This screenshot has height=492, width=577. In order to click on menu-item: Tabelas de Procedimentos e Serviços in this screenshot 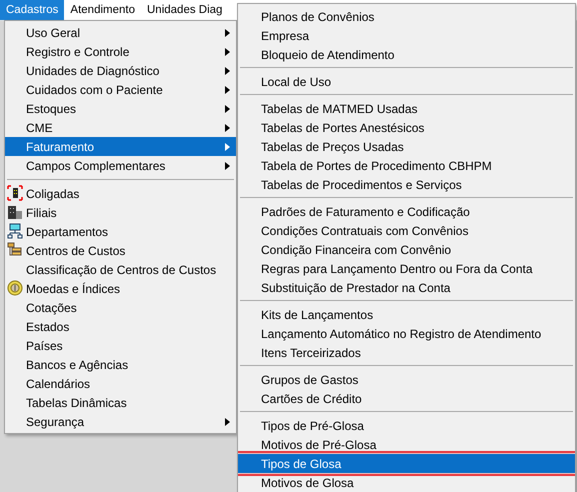, I will do `click(406, 184)`.